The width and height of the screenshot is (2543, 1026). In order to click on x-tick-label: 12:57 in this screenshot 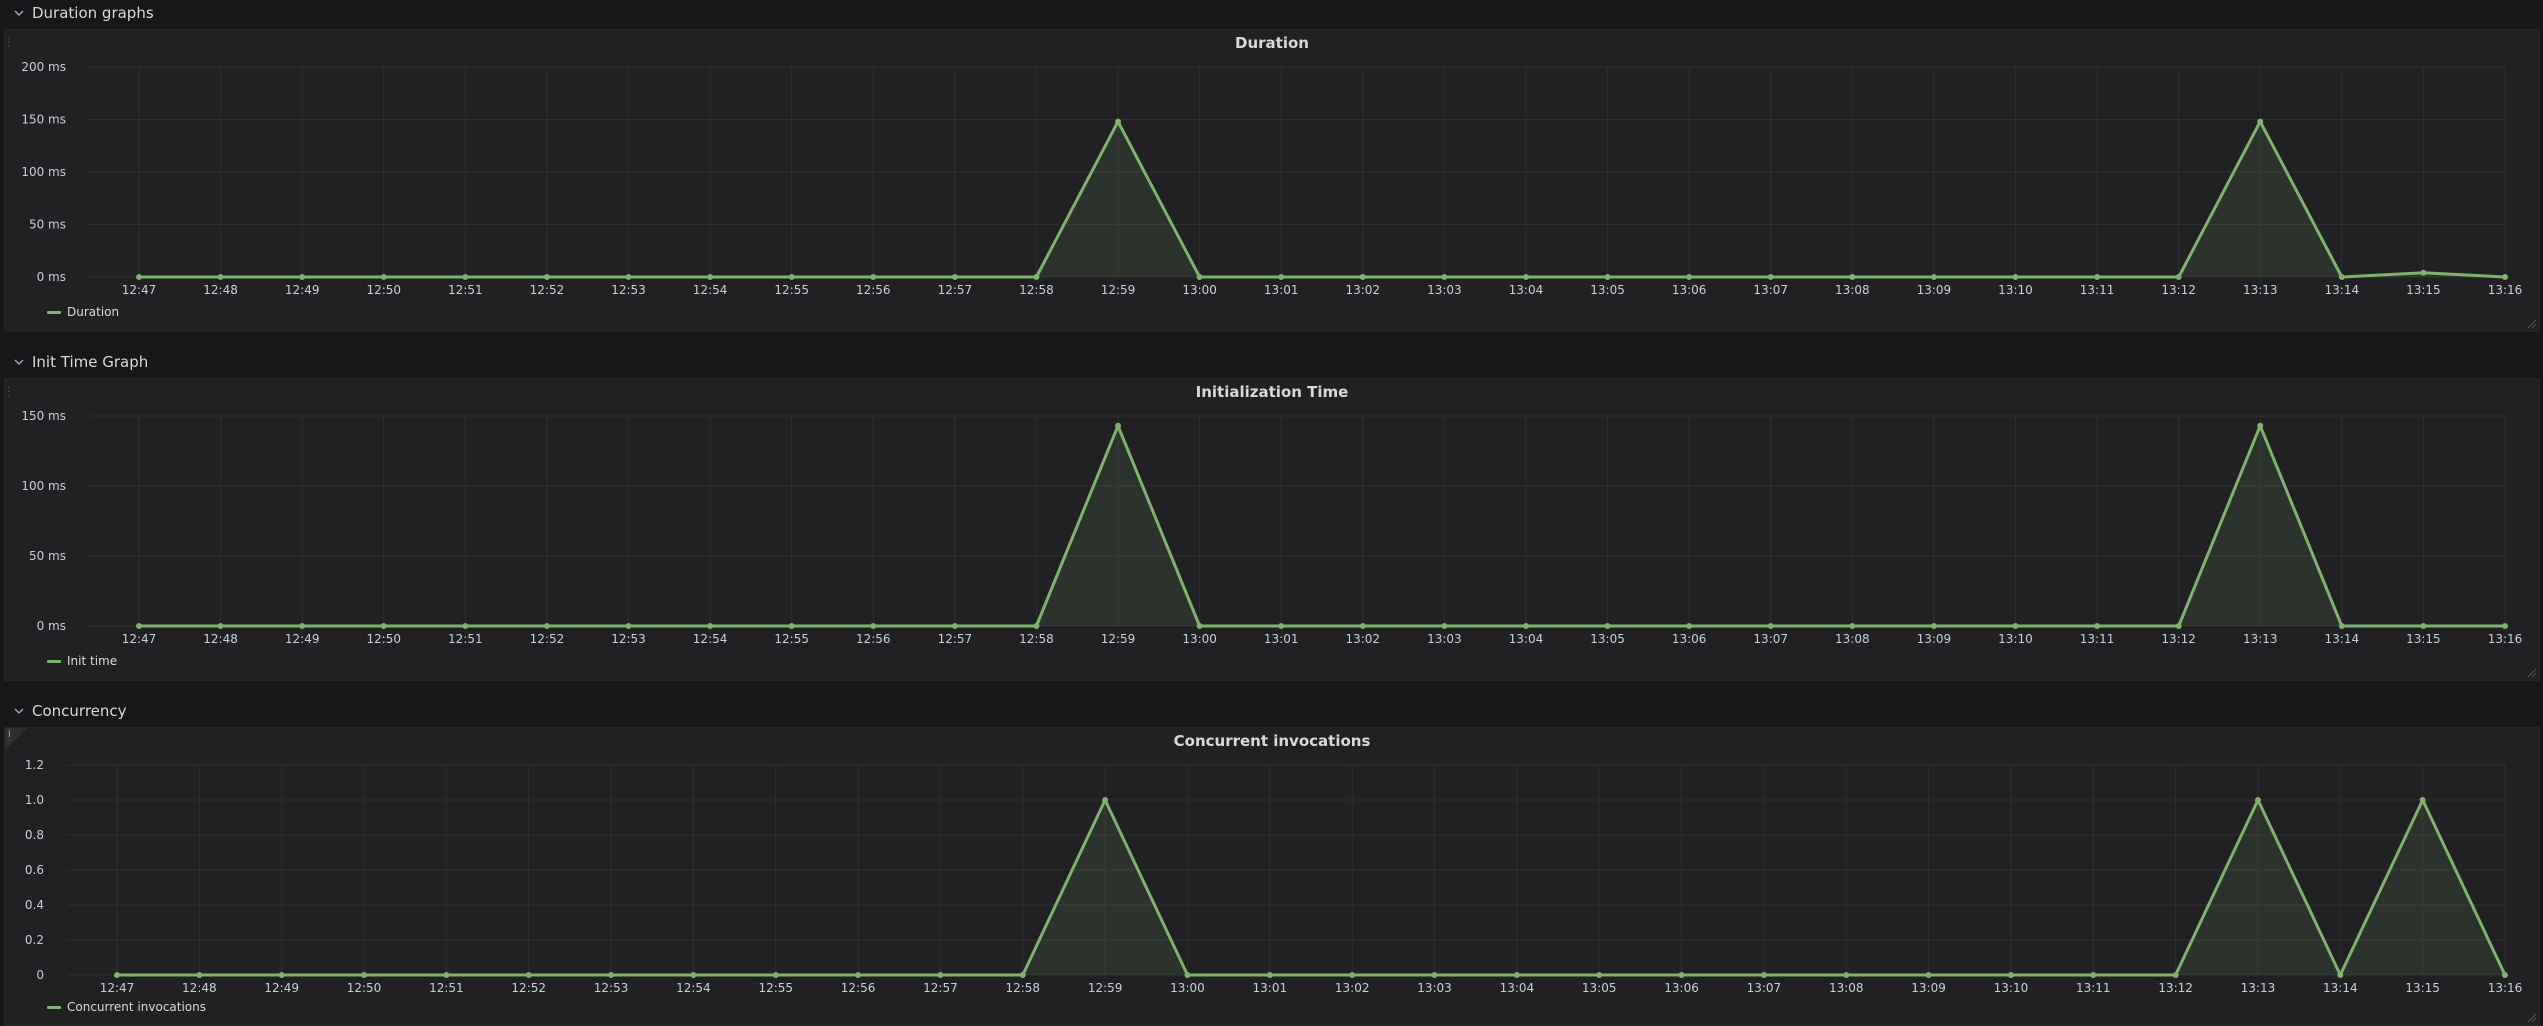, I will do `click(955, 290)`.